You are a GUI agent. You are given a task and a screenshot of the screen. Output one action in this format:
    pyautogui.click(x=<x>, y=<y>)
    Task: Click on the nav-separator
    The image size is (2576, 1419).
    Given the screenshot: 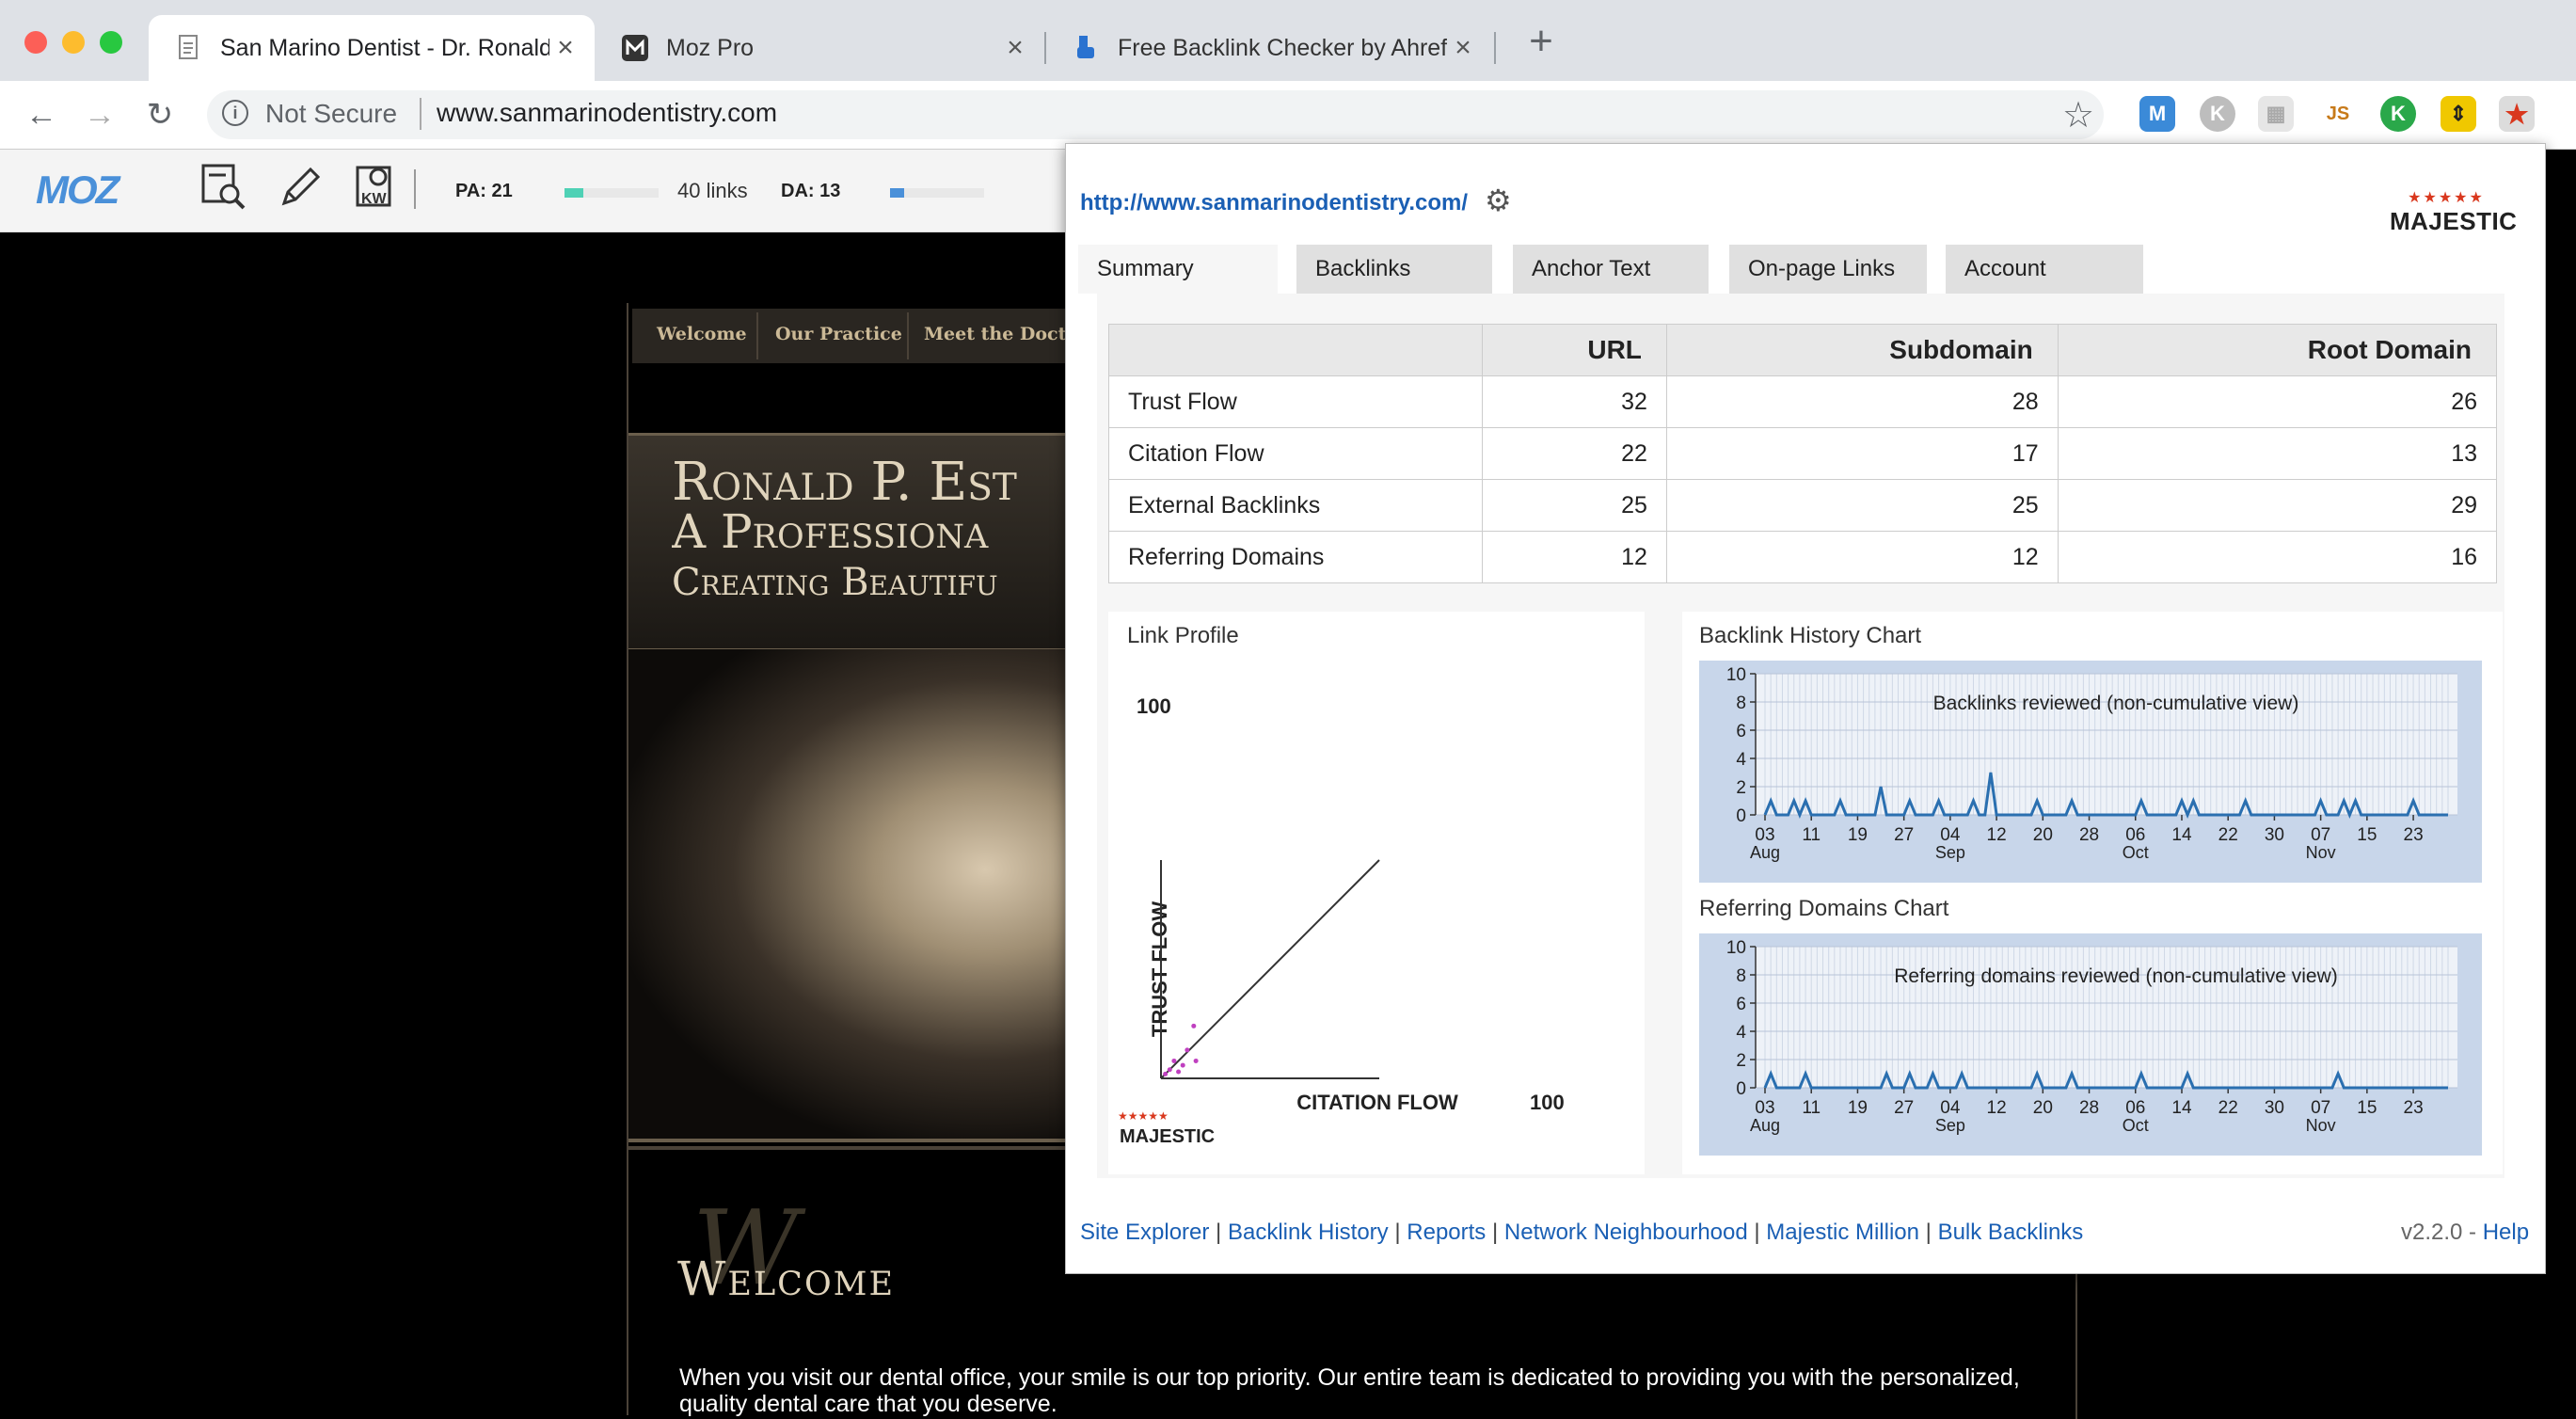 What is the action you would take?
    pyautogui.click(x=757, y=335)
    